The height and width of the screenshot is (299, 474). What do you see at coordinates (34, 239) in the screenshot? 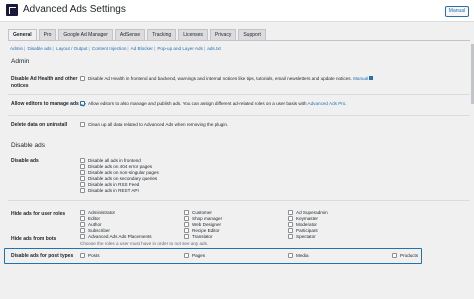
I see `hide-ads-from-bots-label: Hide ads from bots` at bounding box center [34, 239].